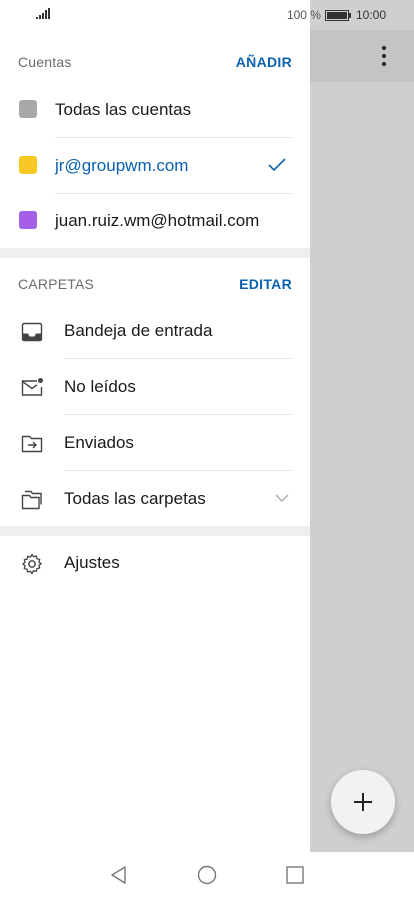 This screenshot has height=897, width=414. I want to click on account-label: Todas las cuentas, so click(123, 109).